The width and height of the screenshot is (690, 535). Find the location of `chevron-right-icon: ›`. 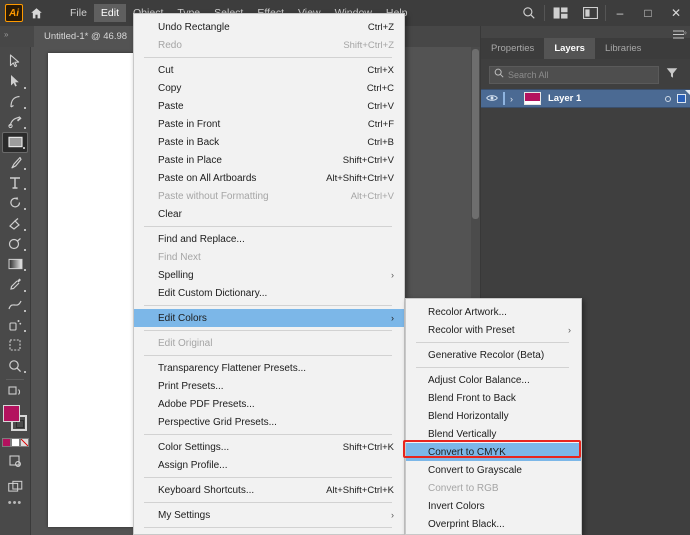

chevron-right-icon: › is located at coordinates (516, 99).